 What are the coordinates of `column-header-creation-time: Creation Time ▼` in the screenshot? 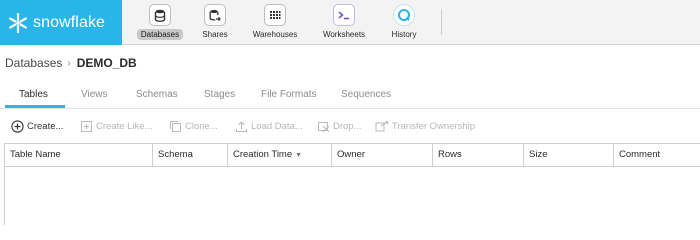 It's located at (280, 155).